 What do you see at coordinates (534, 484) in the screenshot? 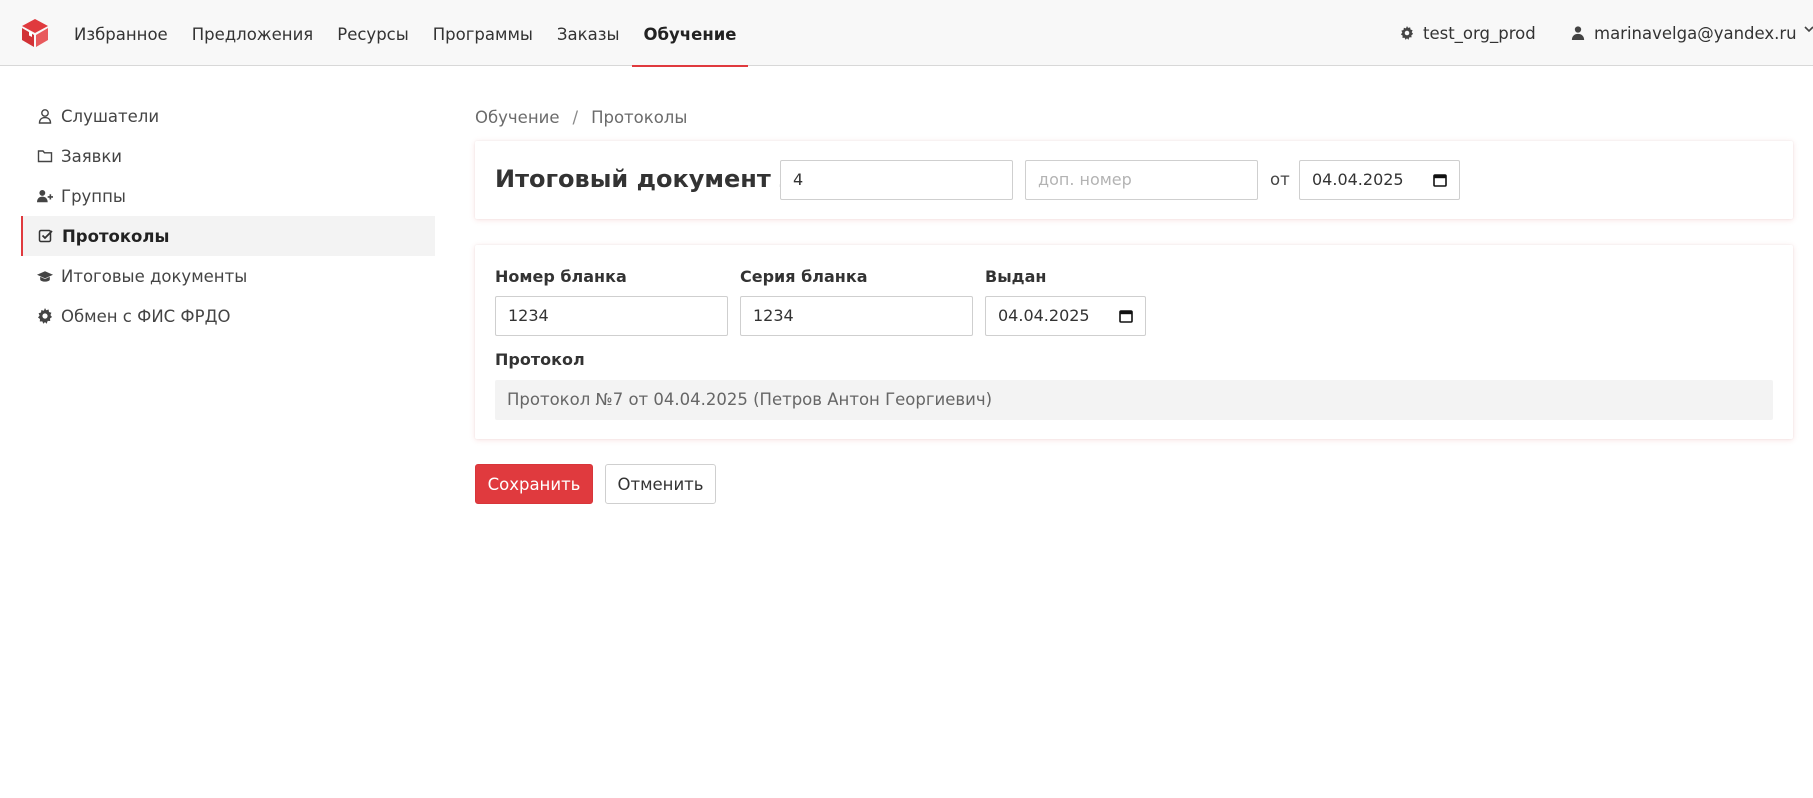
I see `save-button: Сохранить` at bounding box center [534, 484].